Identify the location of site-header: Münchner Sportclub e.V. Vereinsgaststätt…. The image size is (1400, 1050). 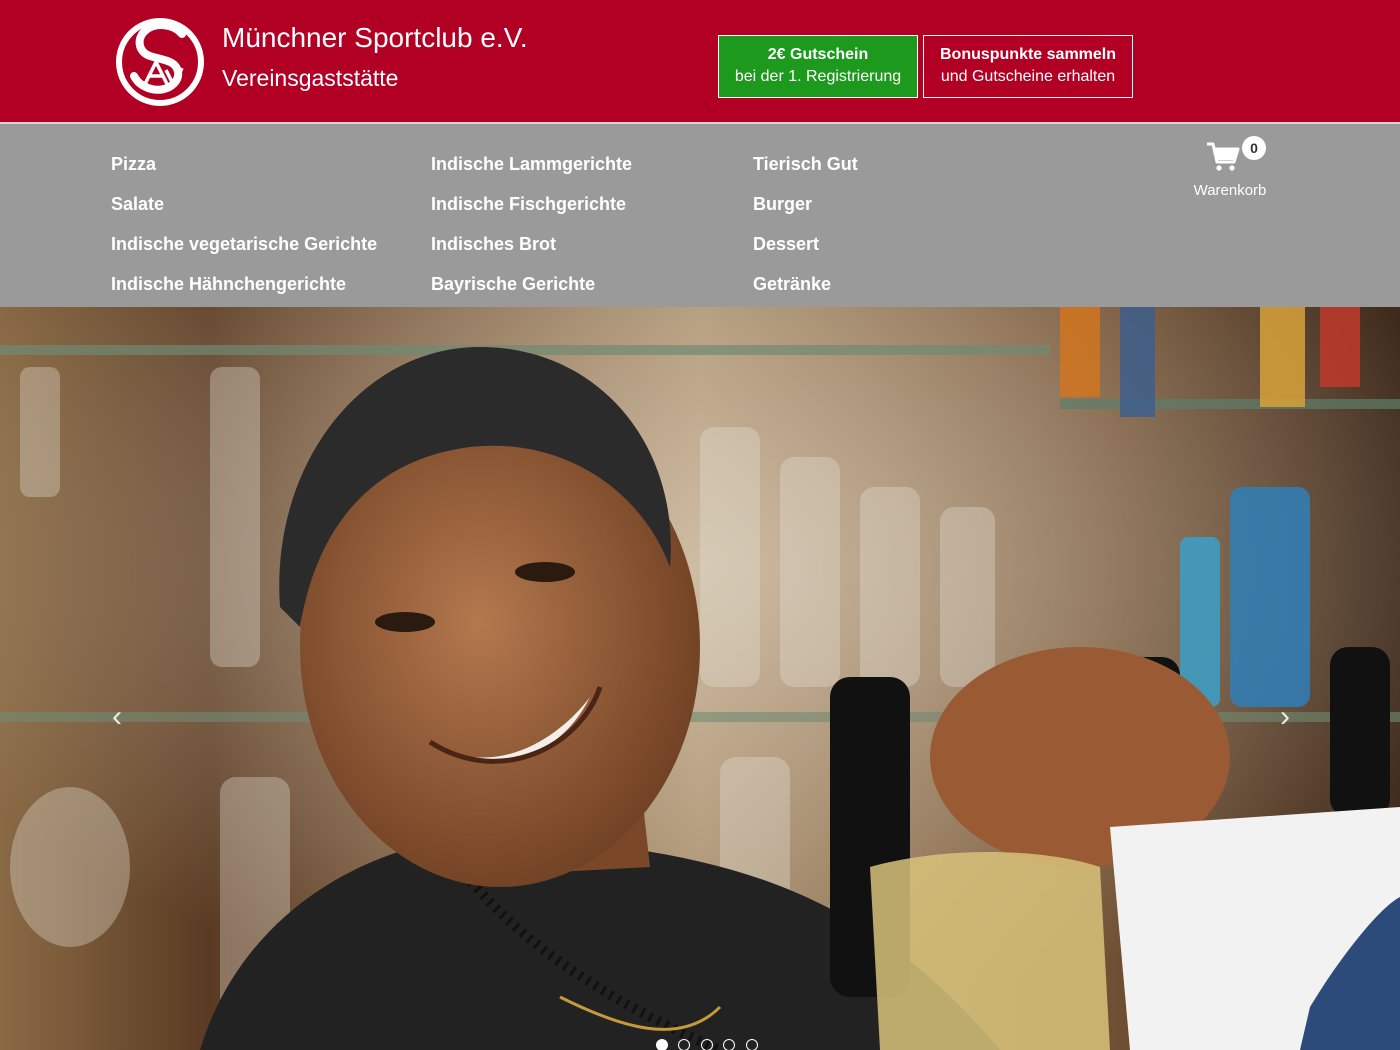
(700, 61).